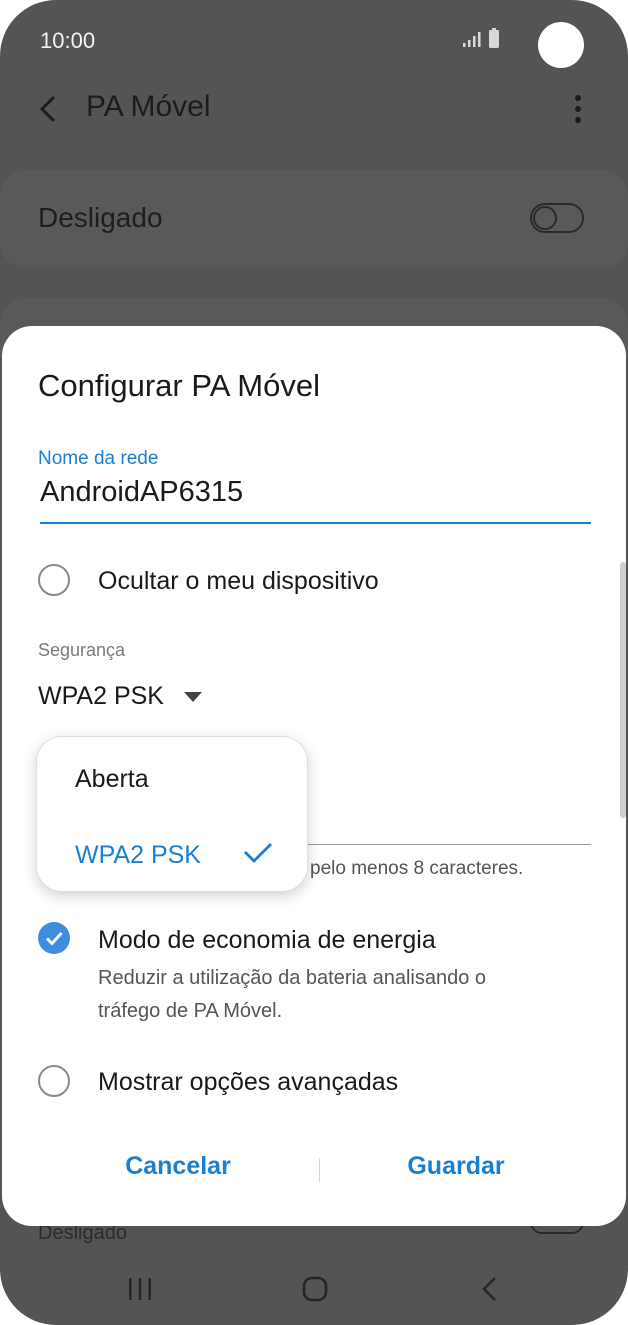 The width and height of the screenshot is (628, 1325). I want to click on status-time: 10:00, so click(68, 40).